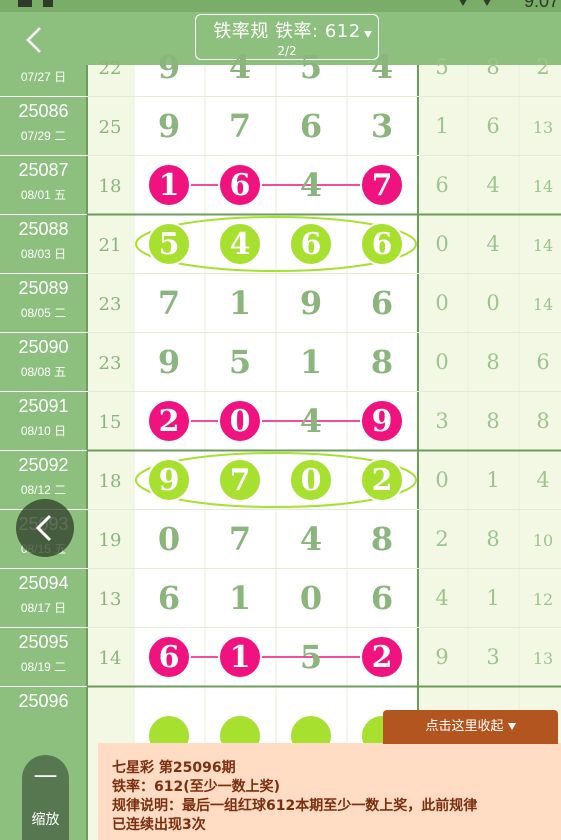 The image size is (561, 840). I want to click on period-date: 08/17 日, so click(43, 608).